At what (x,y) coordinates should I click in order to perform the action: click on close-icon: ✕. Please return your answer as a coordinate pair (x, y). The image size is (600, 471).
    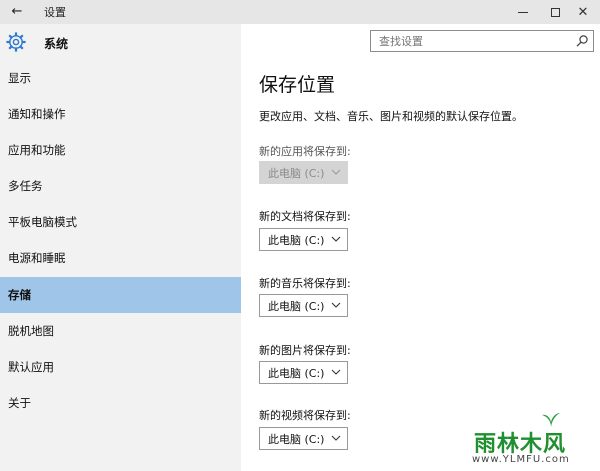
    Looking at the image, I should click on (583, 12).